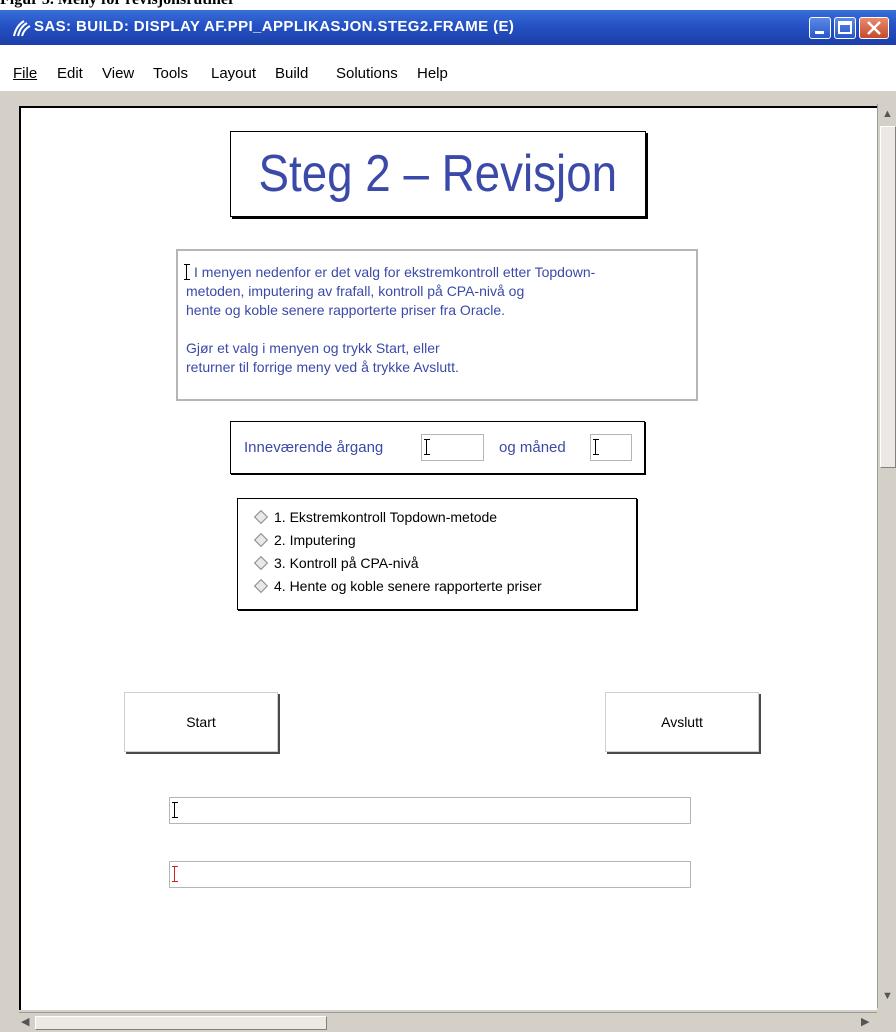 The height and width of the screenshot is (1032, 896). Describe the element at coordinates (170, 73) in the screenshot. I see `menu-tools: Tools` at that location.